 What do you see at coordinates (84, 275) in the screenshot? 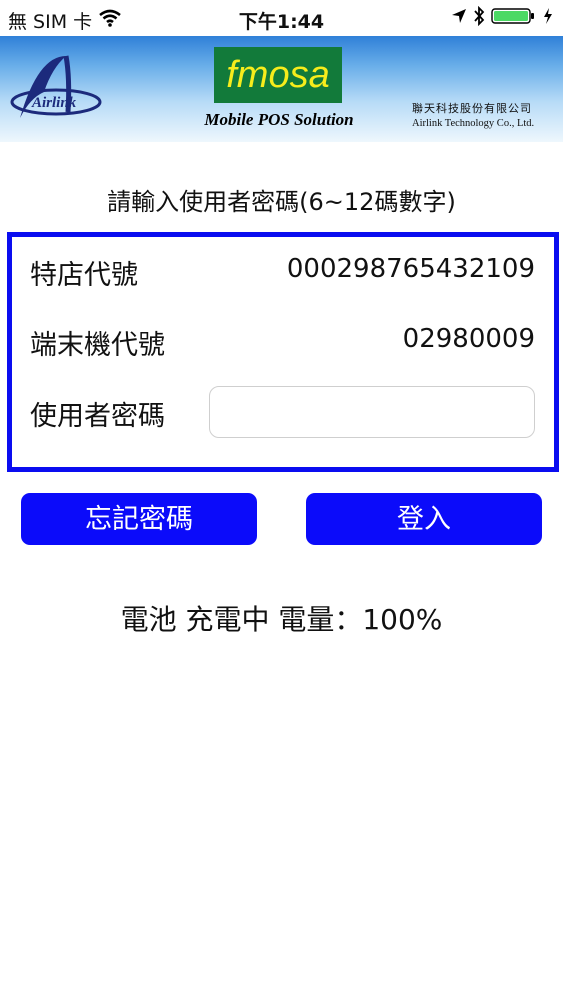
I see `merchant-id-label: 特店代號` at bounding box center [84, 275].